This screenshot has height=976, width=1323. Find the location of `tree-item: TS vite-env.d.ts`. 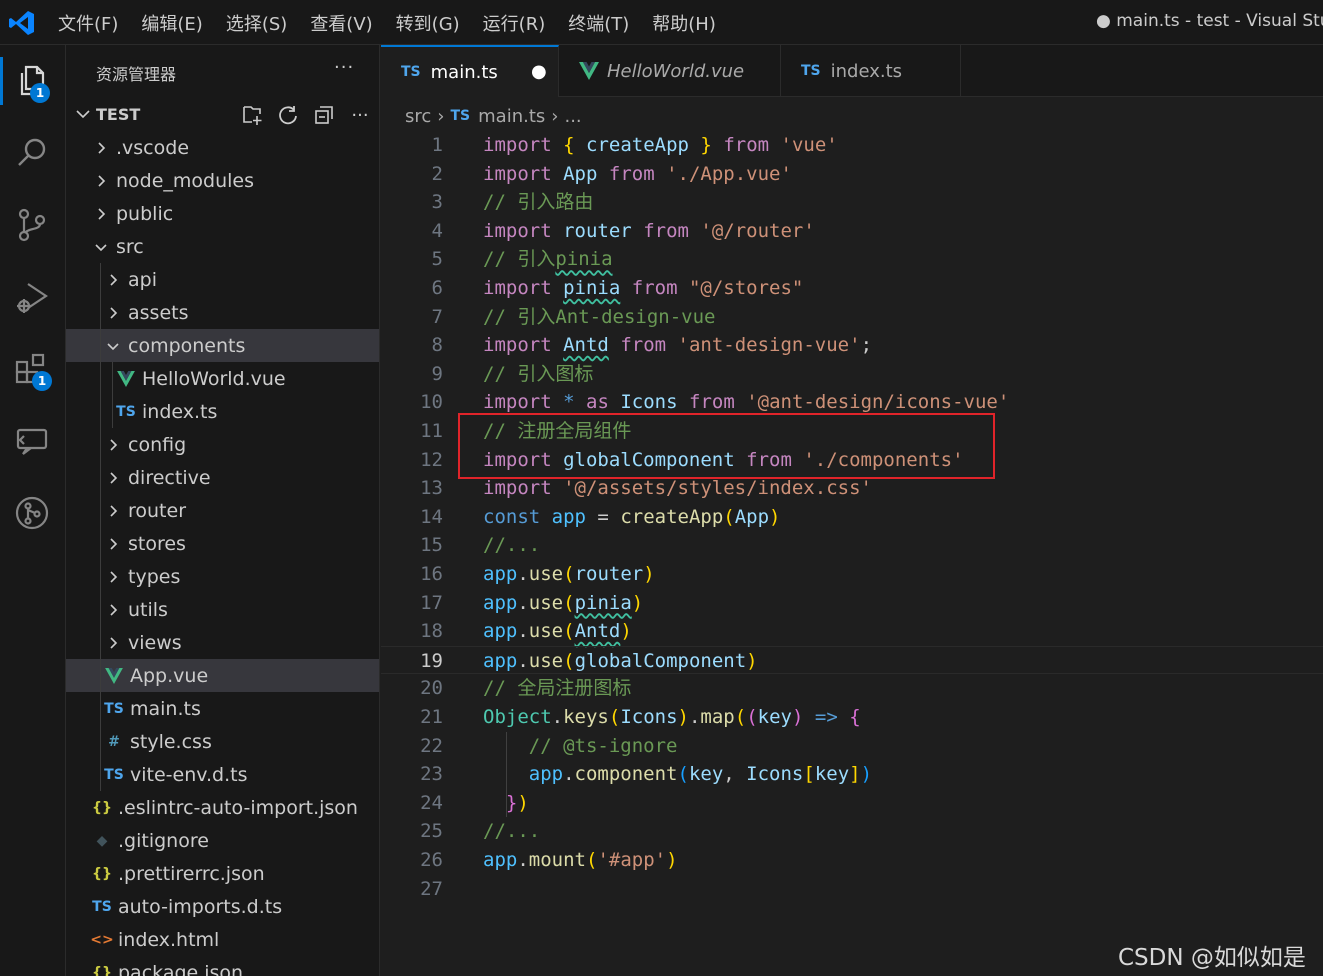

tree-item: TS vite-env.d.ts is located at coordinates (222, 774).